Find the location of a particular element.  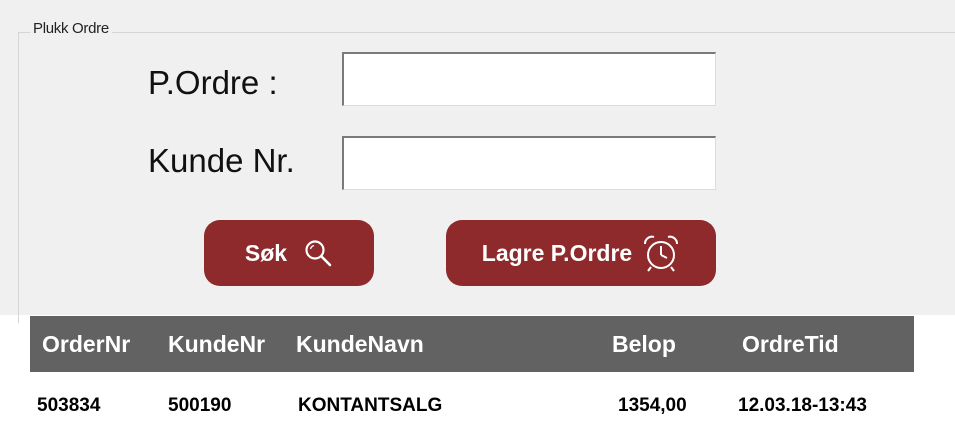

column-header-kundenavn: KundeNavn is located at coordinates (360, 344).